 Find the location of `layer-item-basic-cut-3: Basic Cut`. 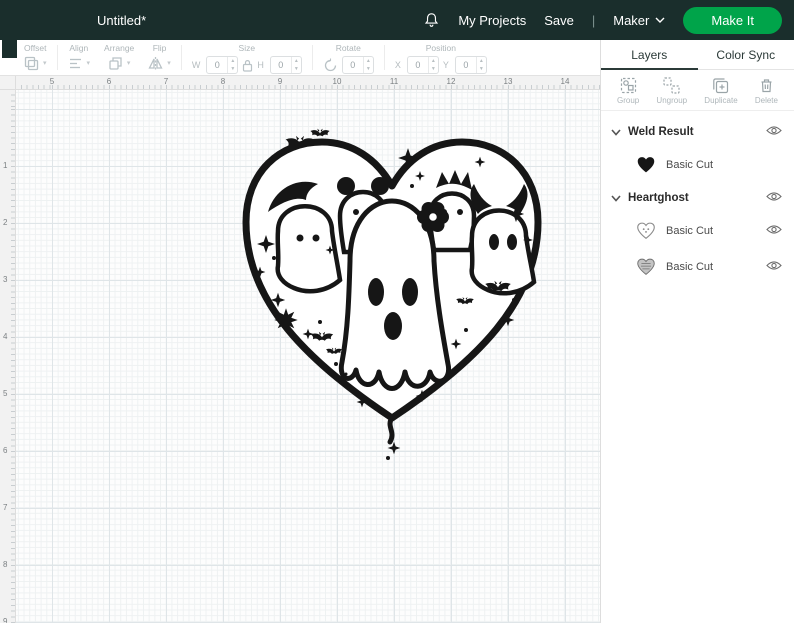

layer-item-basic-cut-3: Basic Cut is located at coordinates (697, 267).